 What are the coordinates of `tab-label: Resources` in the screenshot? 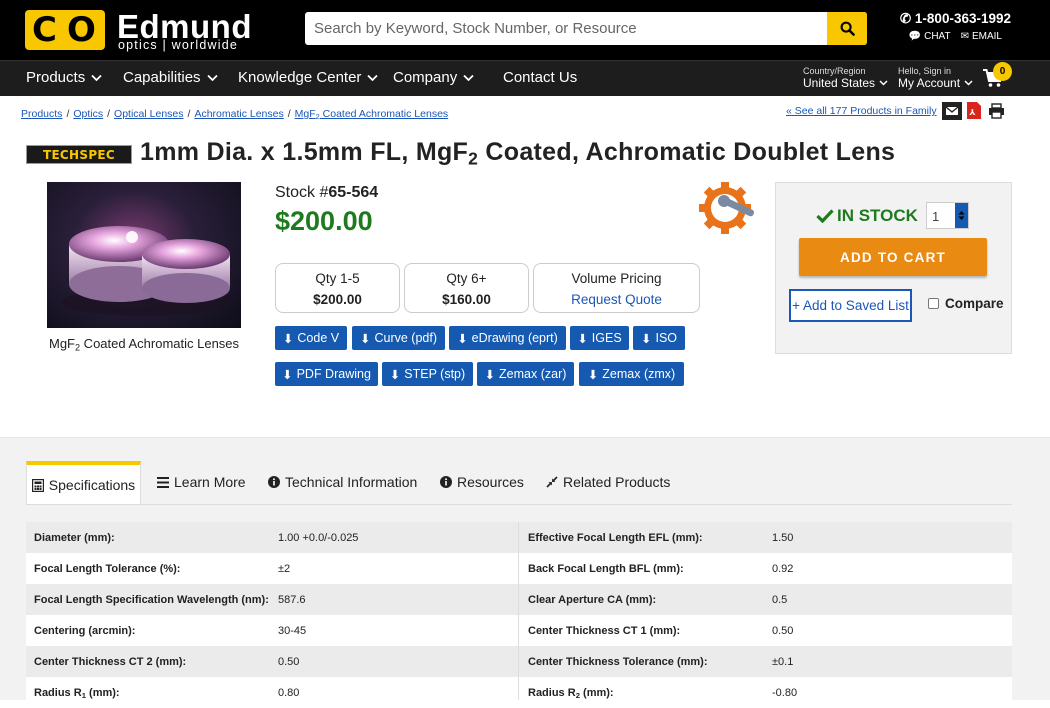 It's located at (490, 482).